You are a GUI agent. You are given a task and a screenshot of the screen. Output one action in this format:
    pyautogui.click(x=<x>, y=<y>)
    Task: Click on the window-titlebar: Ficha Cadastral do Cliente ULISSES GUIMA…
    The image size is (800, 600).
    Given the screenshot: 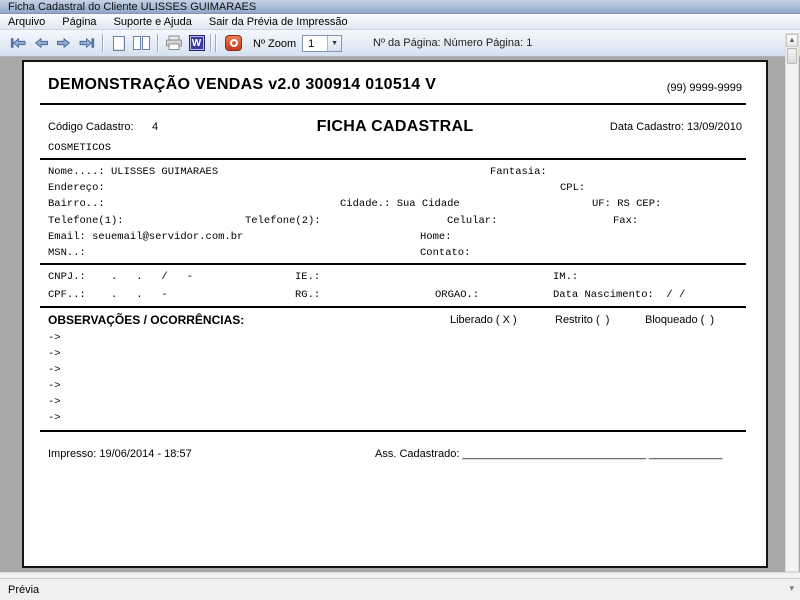 What is the action you would take?
    pyautogui.click(x=400, y=7)
    